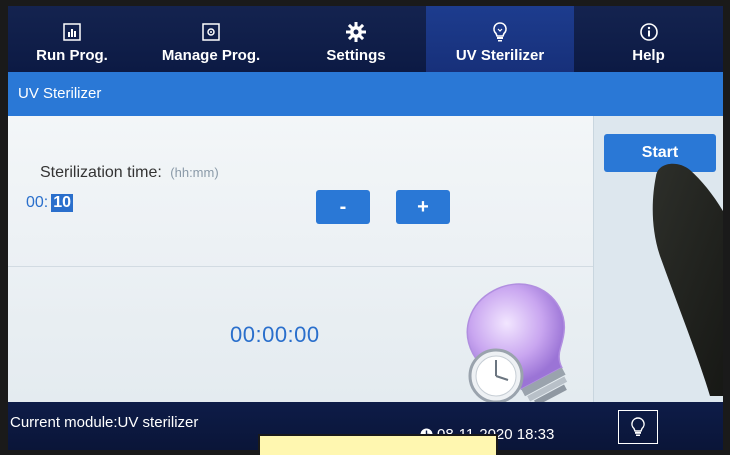 The image size is (730, 455). What do you see at coordinates (378, 444) in the screenshot?
I see `sticky-note` at bounding box center [378, 444].